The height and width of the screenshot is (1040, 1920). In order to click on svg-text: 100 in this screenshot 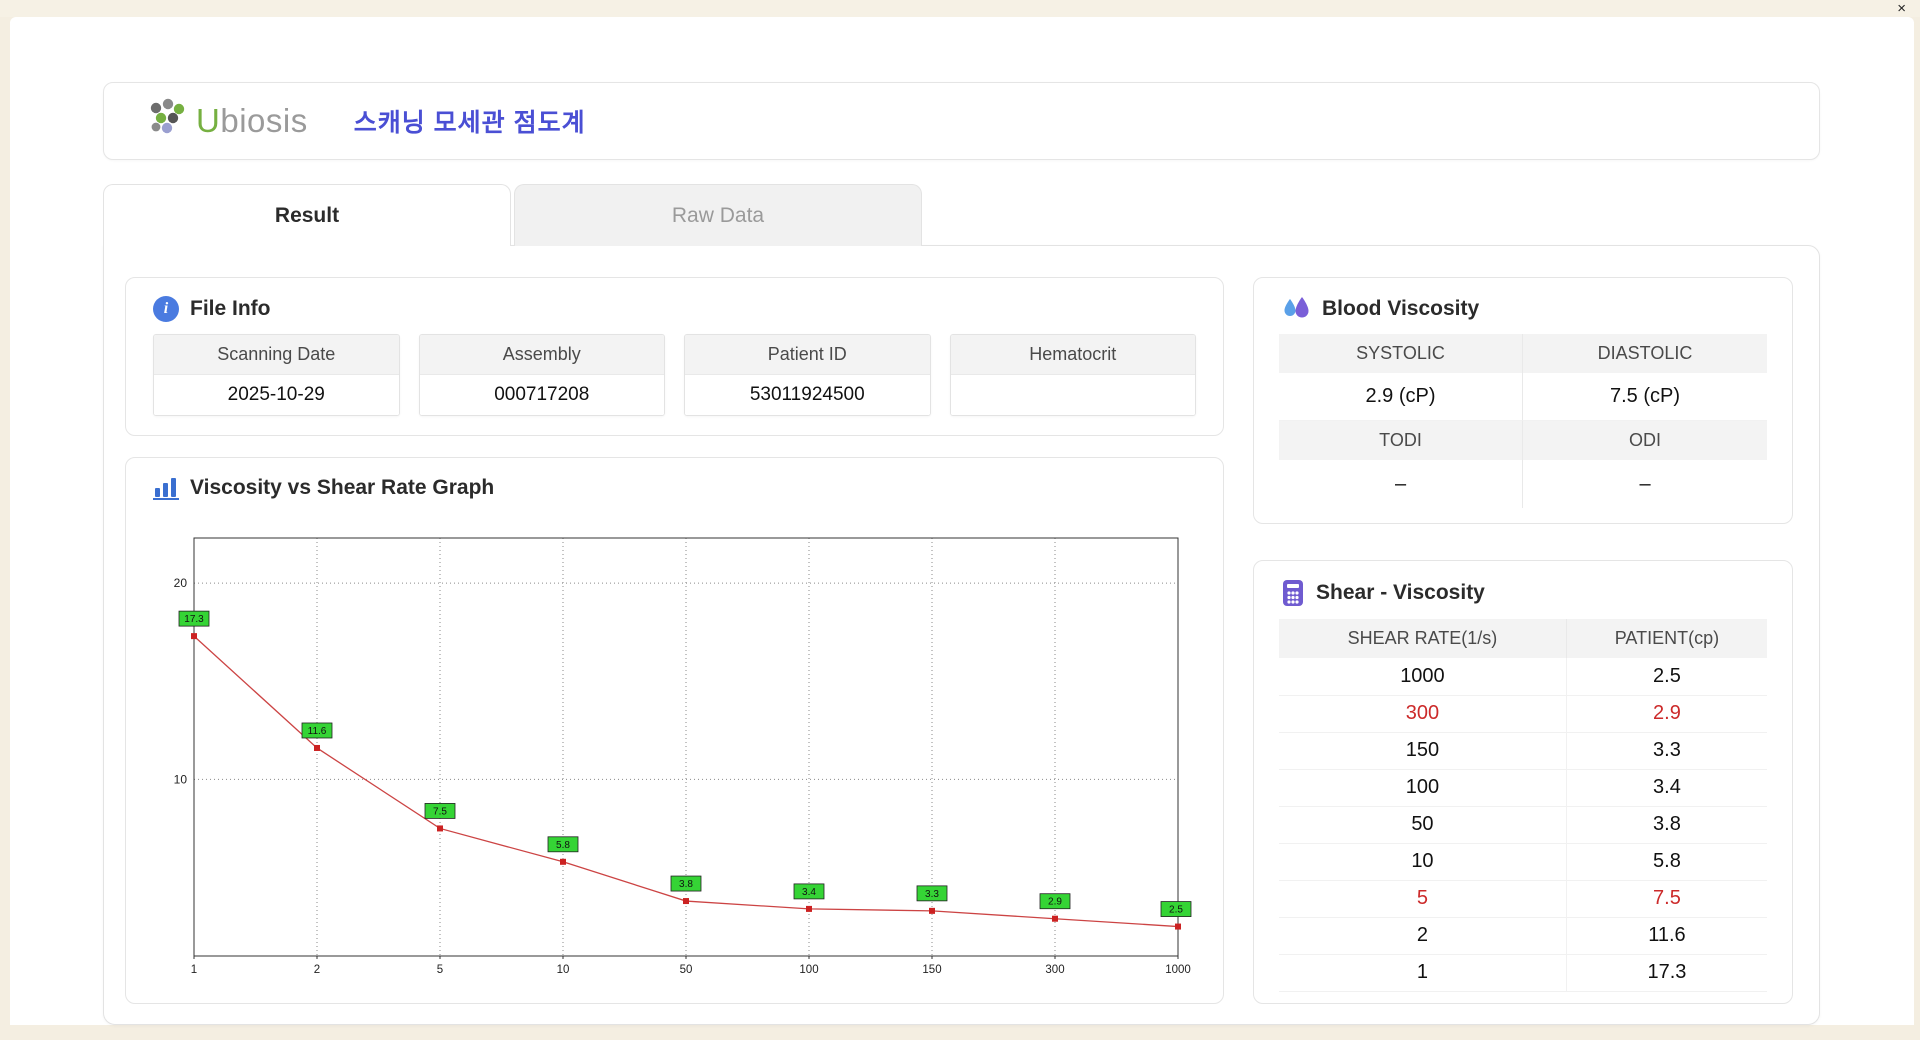, I will do `click(808, 970)`.